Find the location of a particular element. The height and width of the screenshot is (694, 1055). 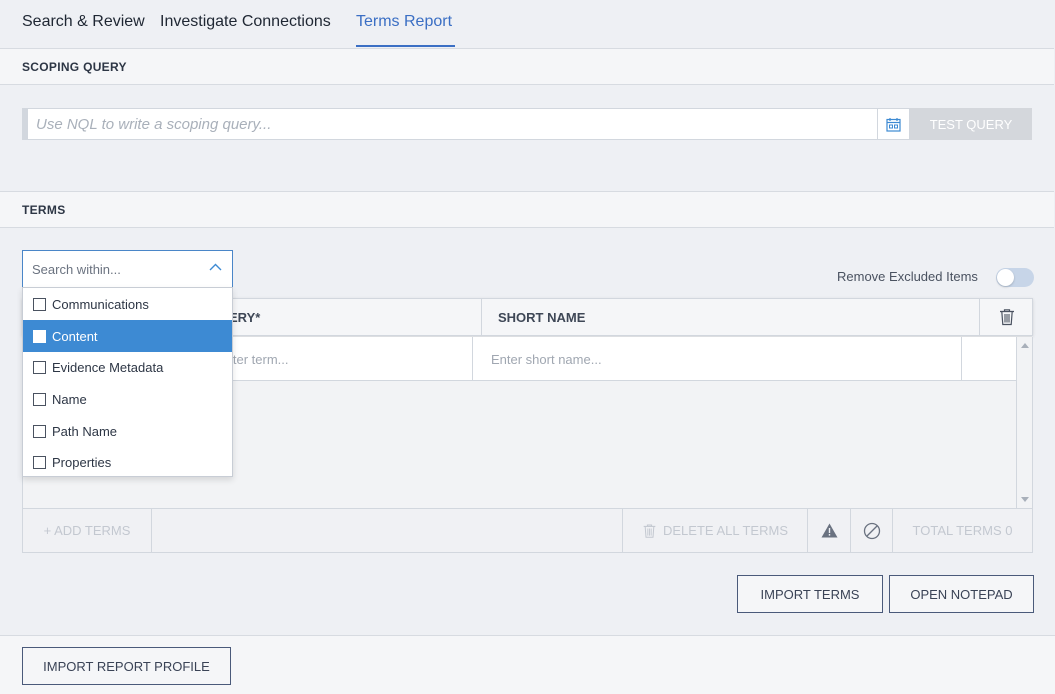

add-terms-button: + ADD TERMS is located at coordinates (87, 530).